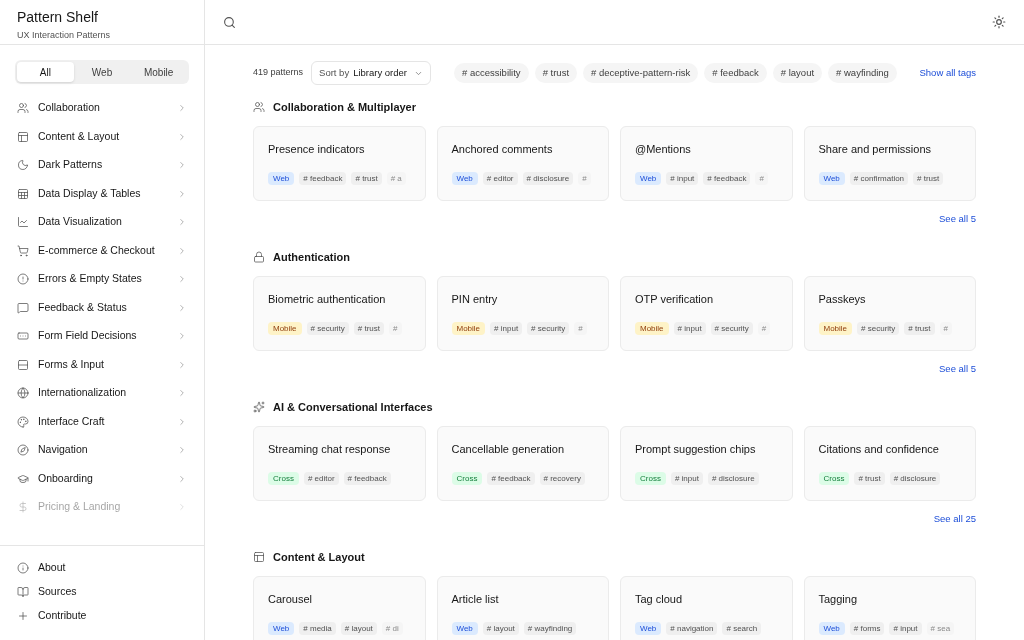  I want to click on pattern-card: Biometric authentication Mobile # security # trust #, so click(339, 313).